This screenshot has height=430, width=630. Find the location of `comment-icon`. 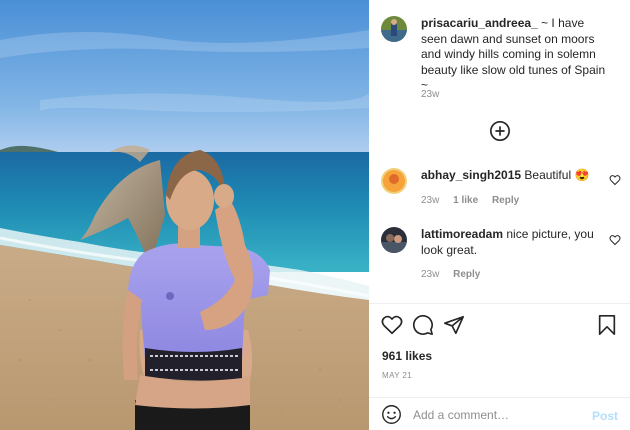

comment-icon is located at coordinates (423, 325).